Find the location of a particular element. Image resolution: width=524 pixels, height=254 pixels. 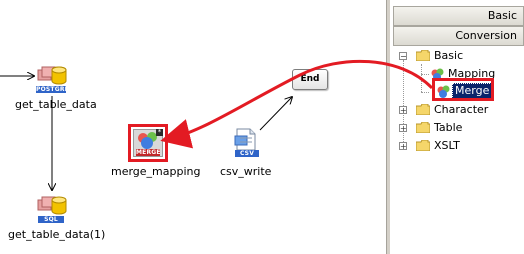

merge-icon: * MERGE is located at coordinates (148, 143).